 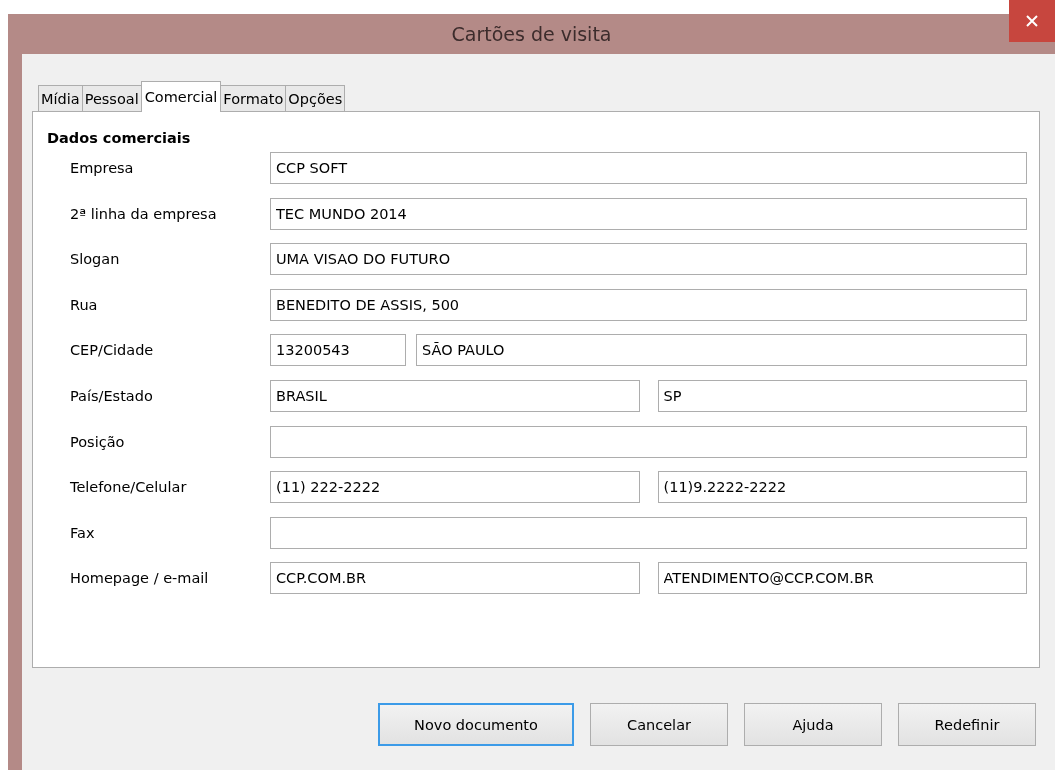 What do you see at coordinates (455, 487) in the screenshot?
I see `input-field: (11) 222-2222` at bounding box center [455, 487].